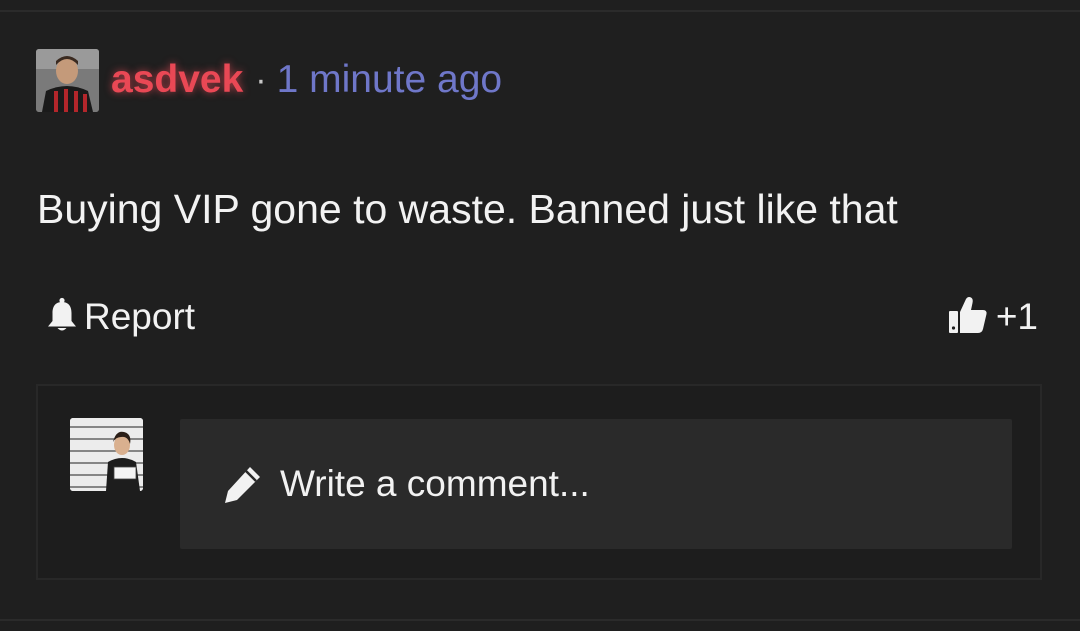 The height and width of the screenshot is (631, 1080). I want to click on author-username: asdvek, so click(177, 80).